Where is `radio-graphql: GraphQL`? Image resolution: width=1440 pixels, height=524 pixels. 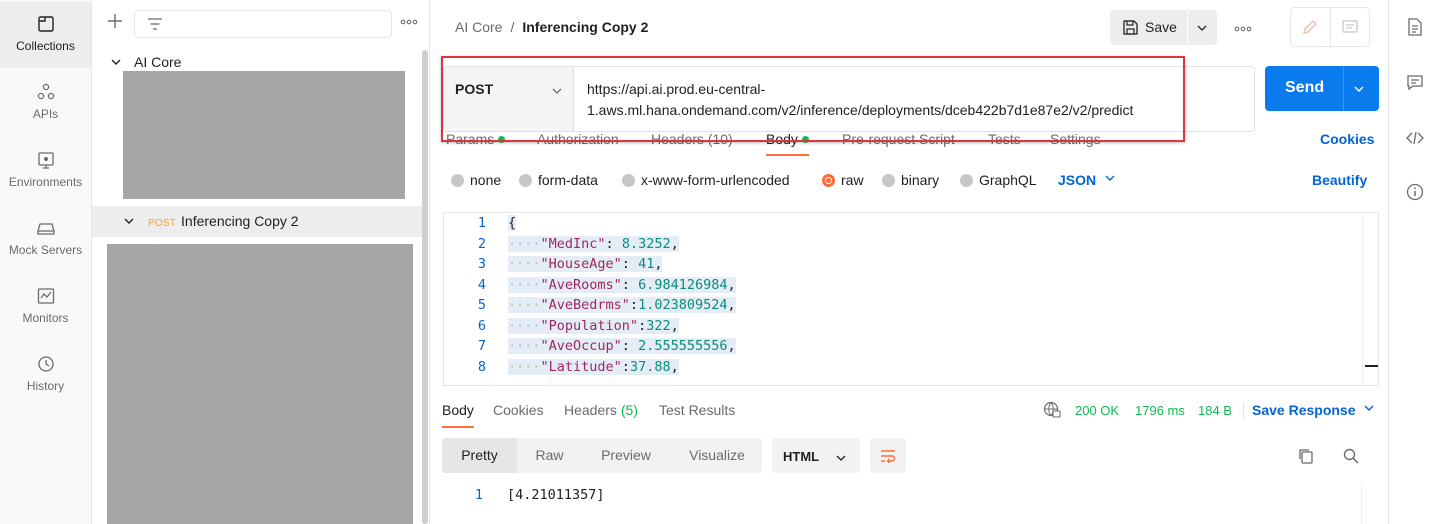
radio-graphql: GraphQL is located at coordinates (998, 180).